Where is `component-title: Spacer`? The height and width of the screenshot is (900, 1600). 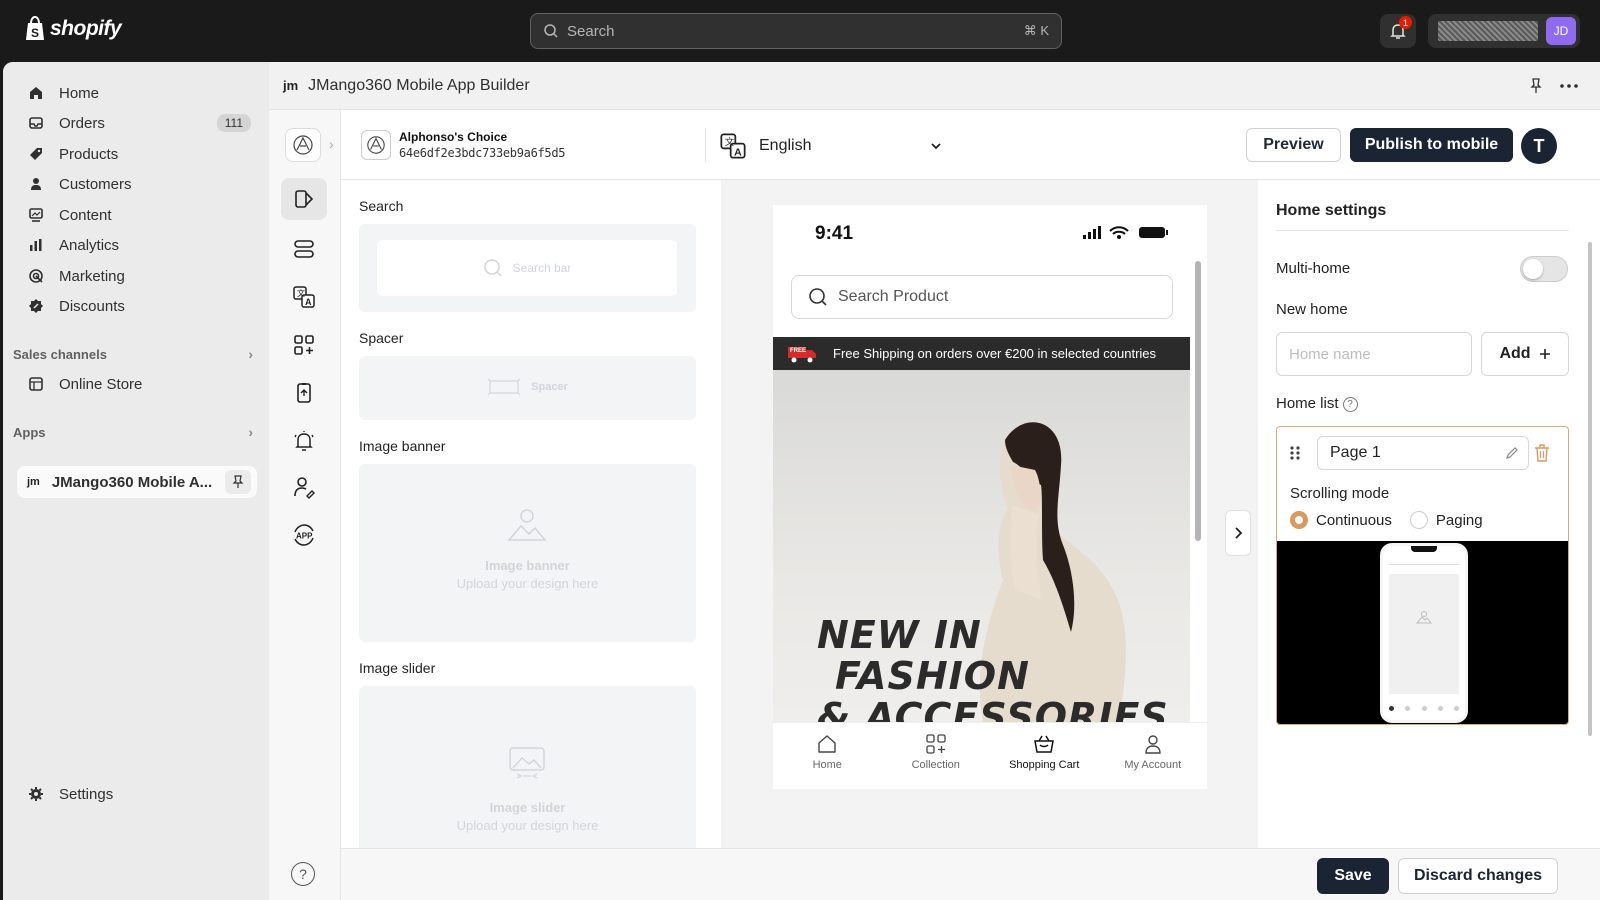
component-title: Spacer is located at coordinates (381, 338).